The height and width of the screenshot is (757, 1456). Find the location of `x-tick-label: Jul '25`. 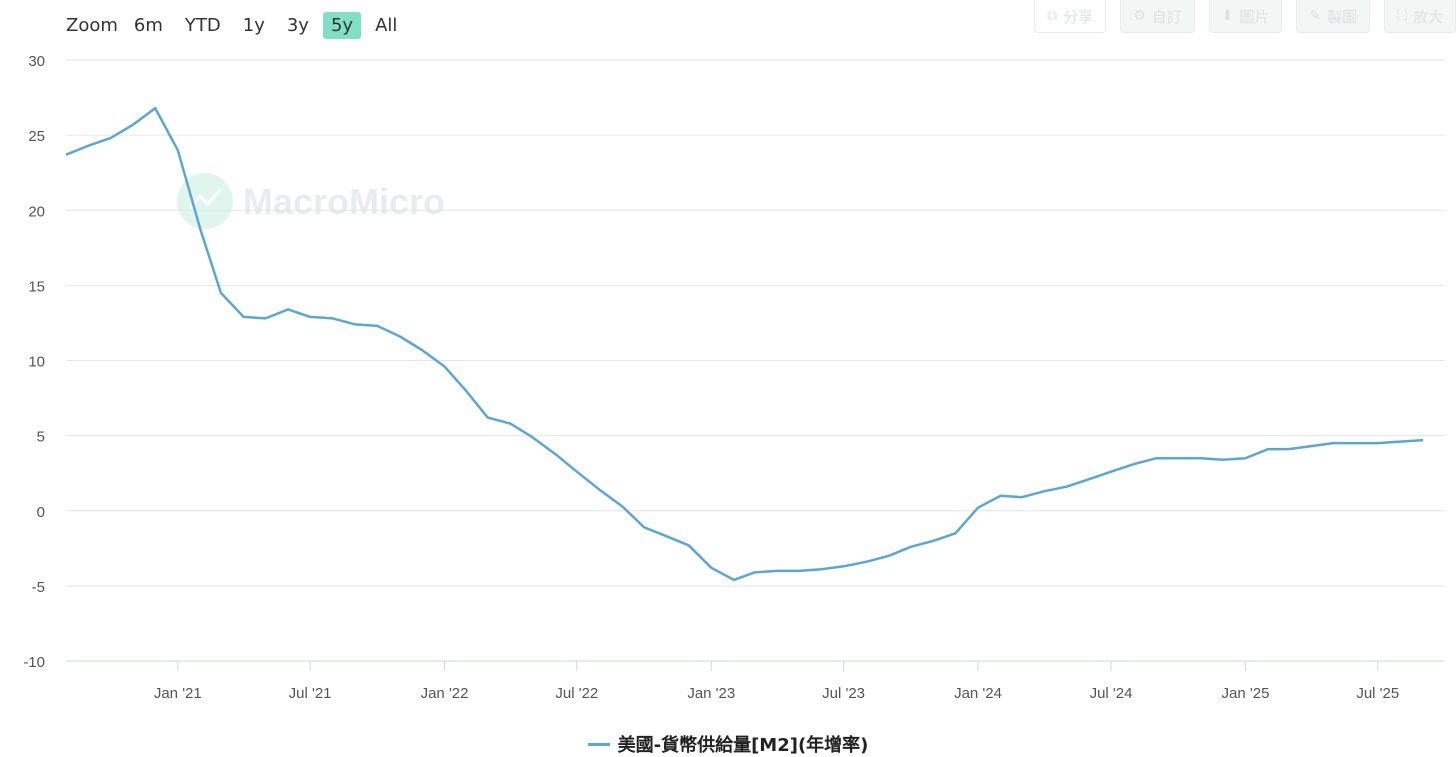

x-tick-label: Jul '25 is located at coordinates (1377, 693).